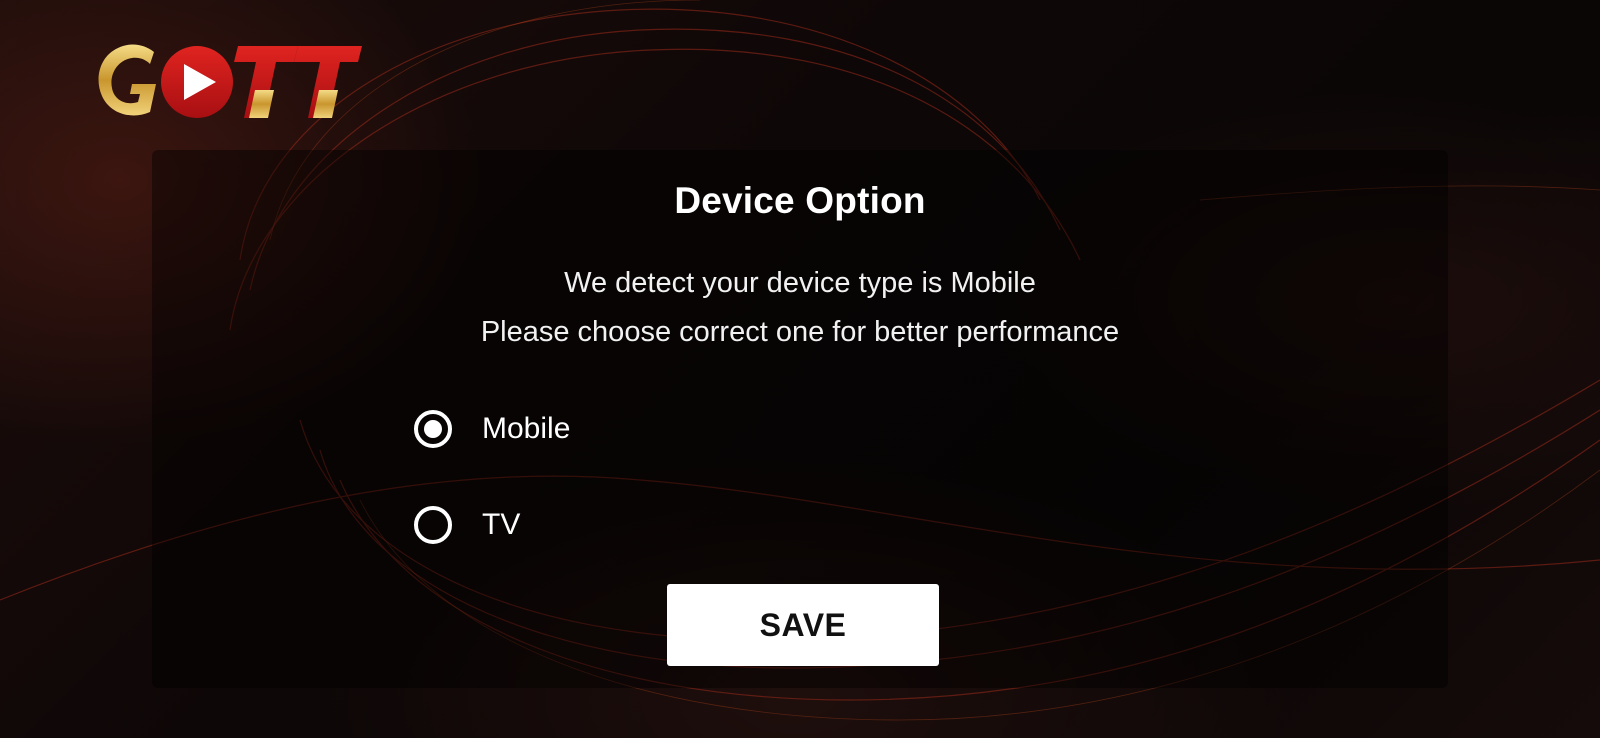 The image size is (1600, 738). I want to click on save-button: SAVE, so click(803, 625).